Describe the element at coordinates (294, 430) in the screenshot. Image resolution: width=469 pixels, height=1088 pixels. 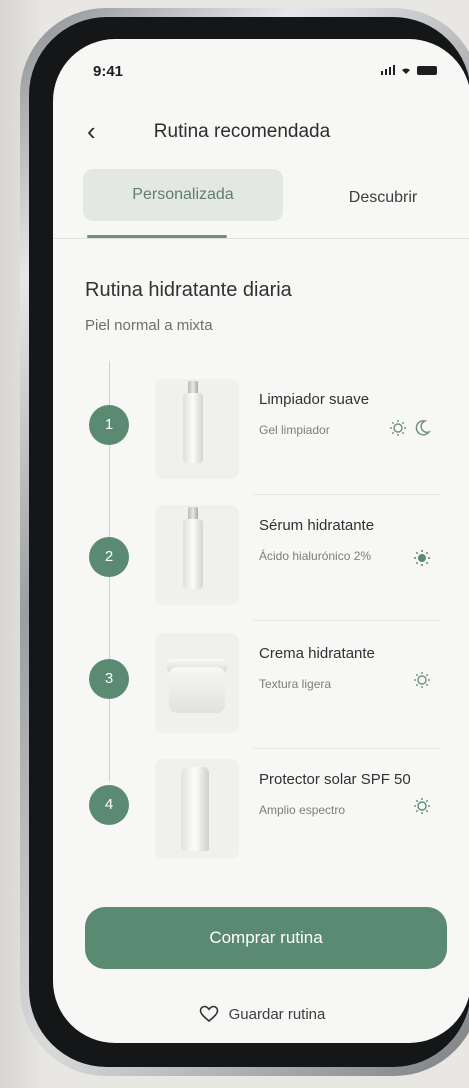
I see `product-description: Gel limpiador` at that location.